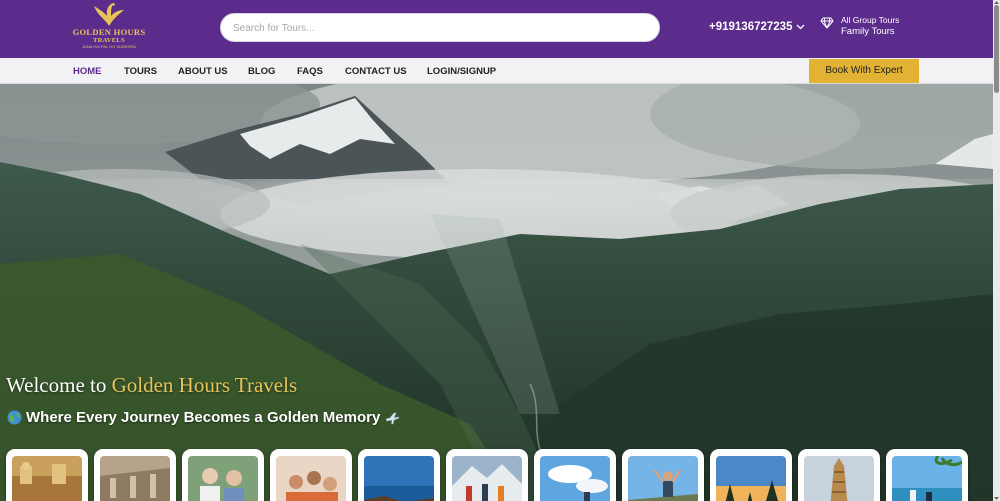 This screenshot has width=1000, height=501. Describe the element at coordinates (310, 71) in the screenshot. I see `nav-faqs: FAQS` at that location.